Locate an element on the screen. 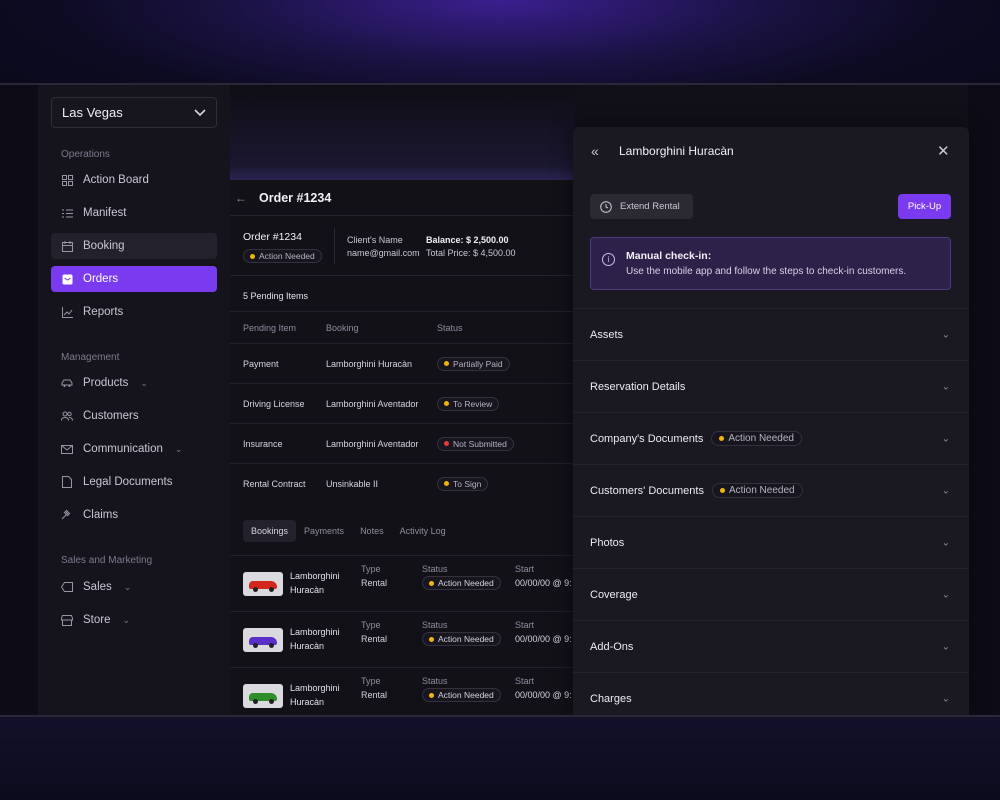 Image resolution: width=1000 pixels, height=800 pixels. close-icon: ✕ is located at coordinates (943, 151).